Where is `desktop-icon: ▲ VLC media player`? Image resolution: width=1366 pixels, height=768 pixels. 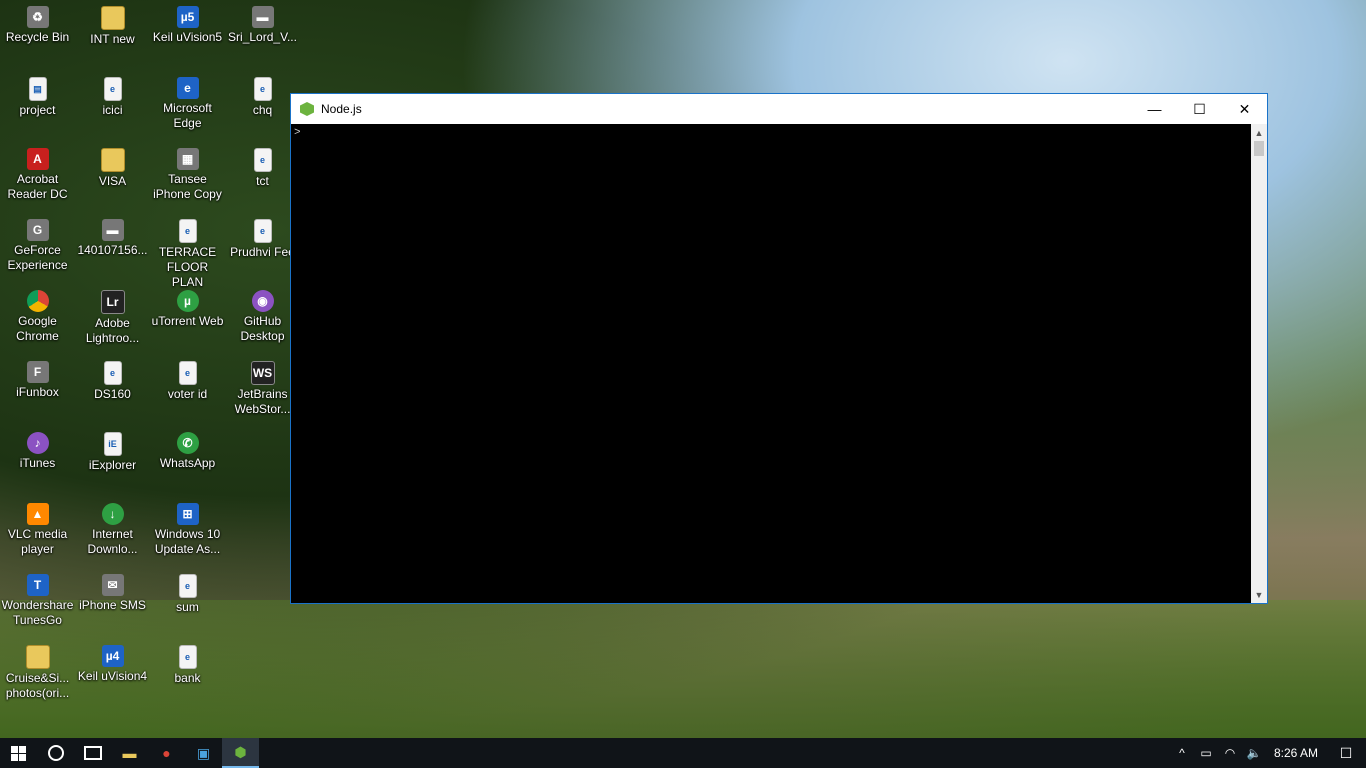
desktop-icon: ▲ VLC media player is located at coordinates (37, 529).